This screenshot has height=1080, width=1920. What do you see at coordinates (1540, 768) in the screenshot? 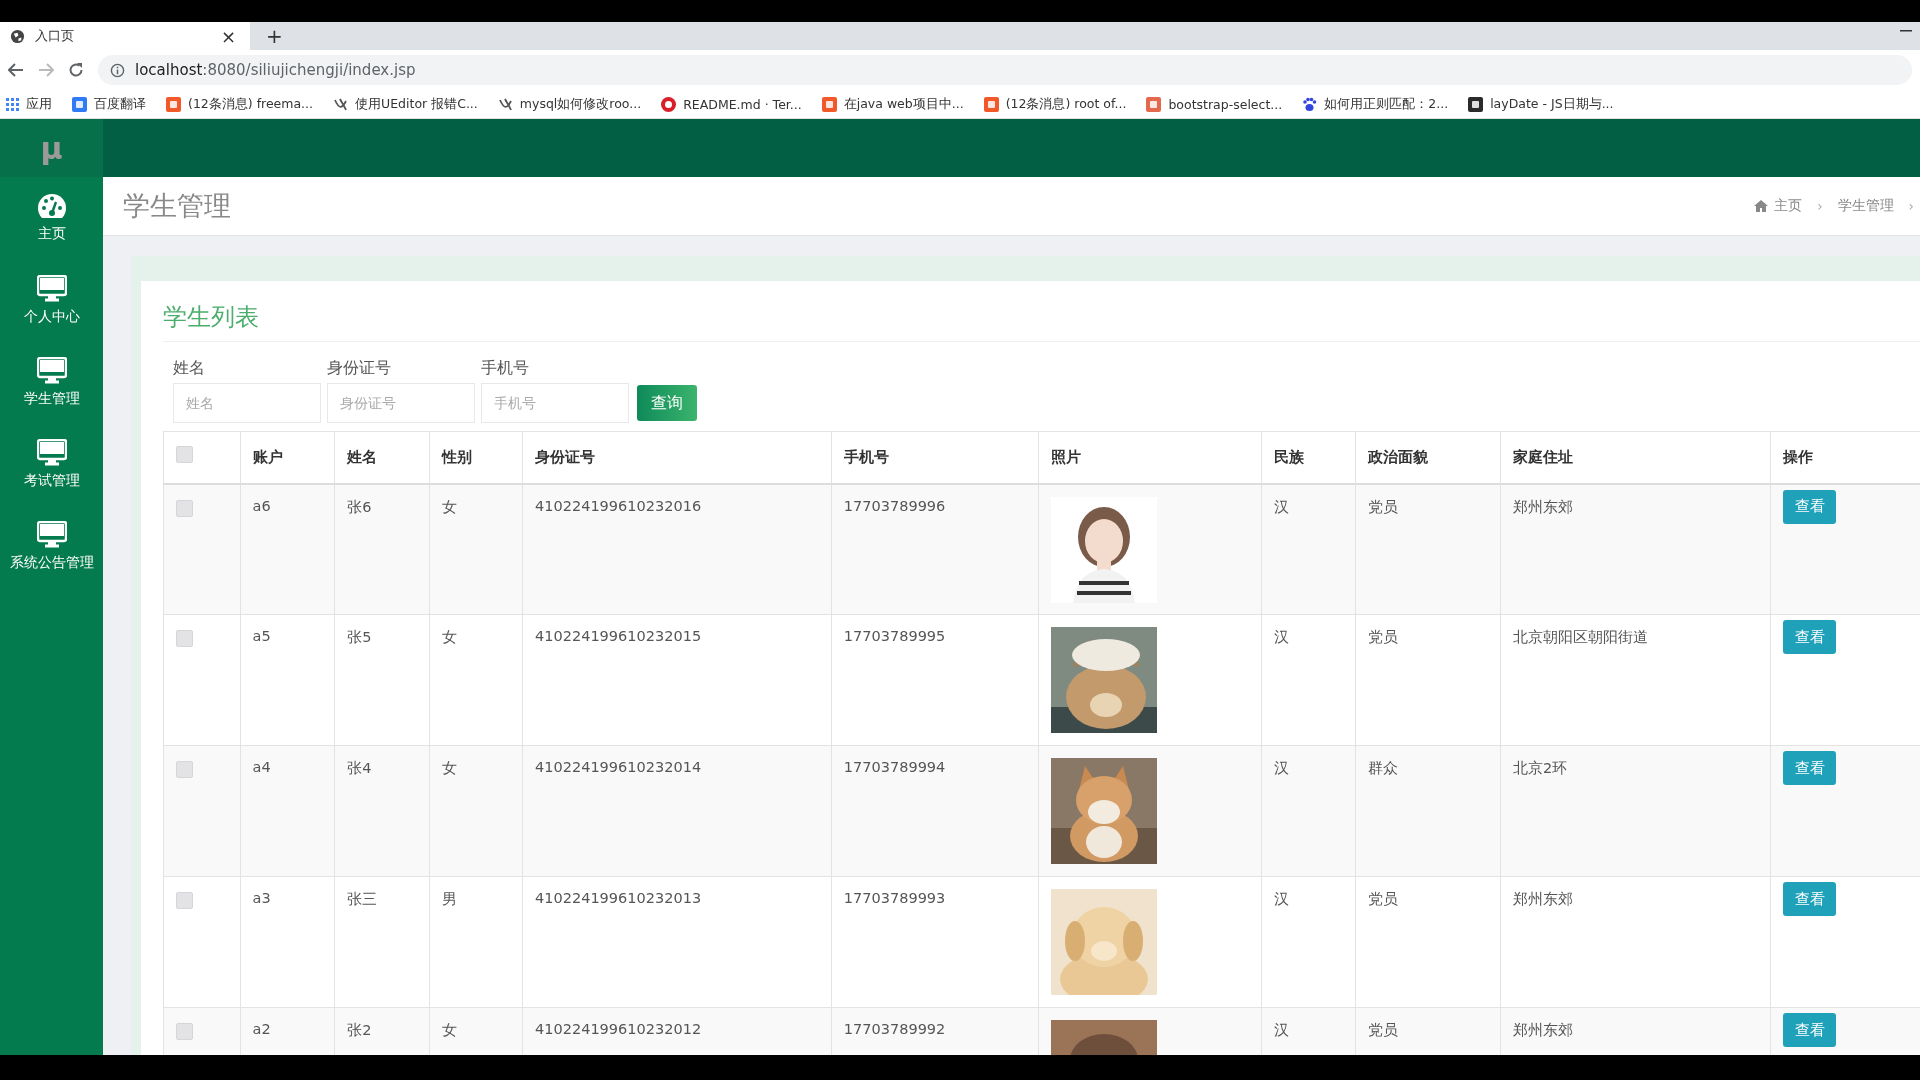
I see `table-cell: 北京2环` at bounding box center [1540, 768].